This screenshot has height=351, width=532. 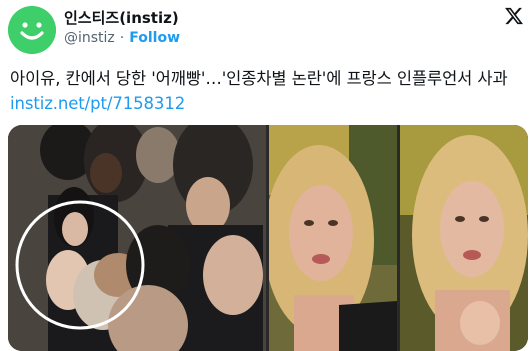 What do you see at coordinates (154, 38) in the screenshot?
I see `follow-button: Follow` at bounding box center [154, 38].